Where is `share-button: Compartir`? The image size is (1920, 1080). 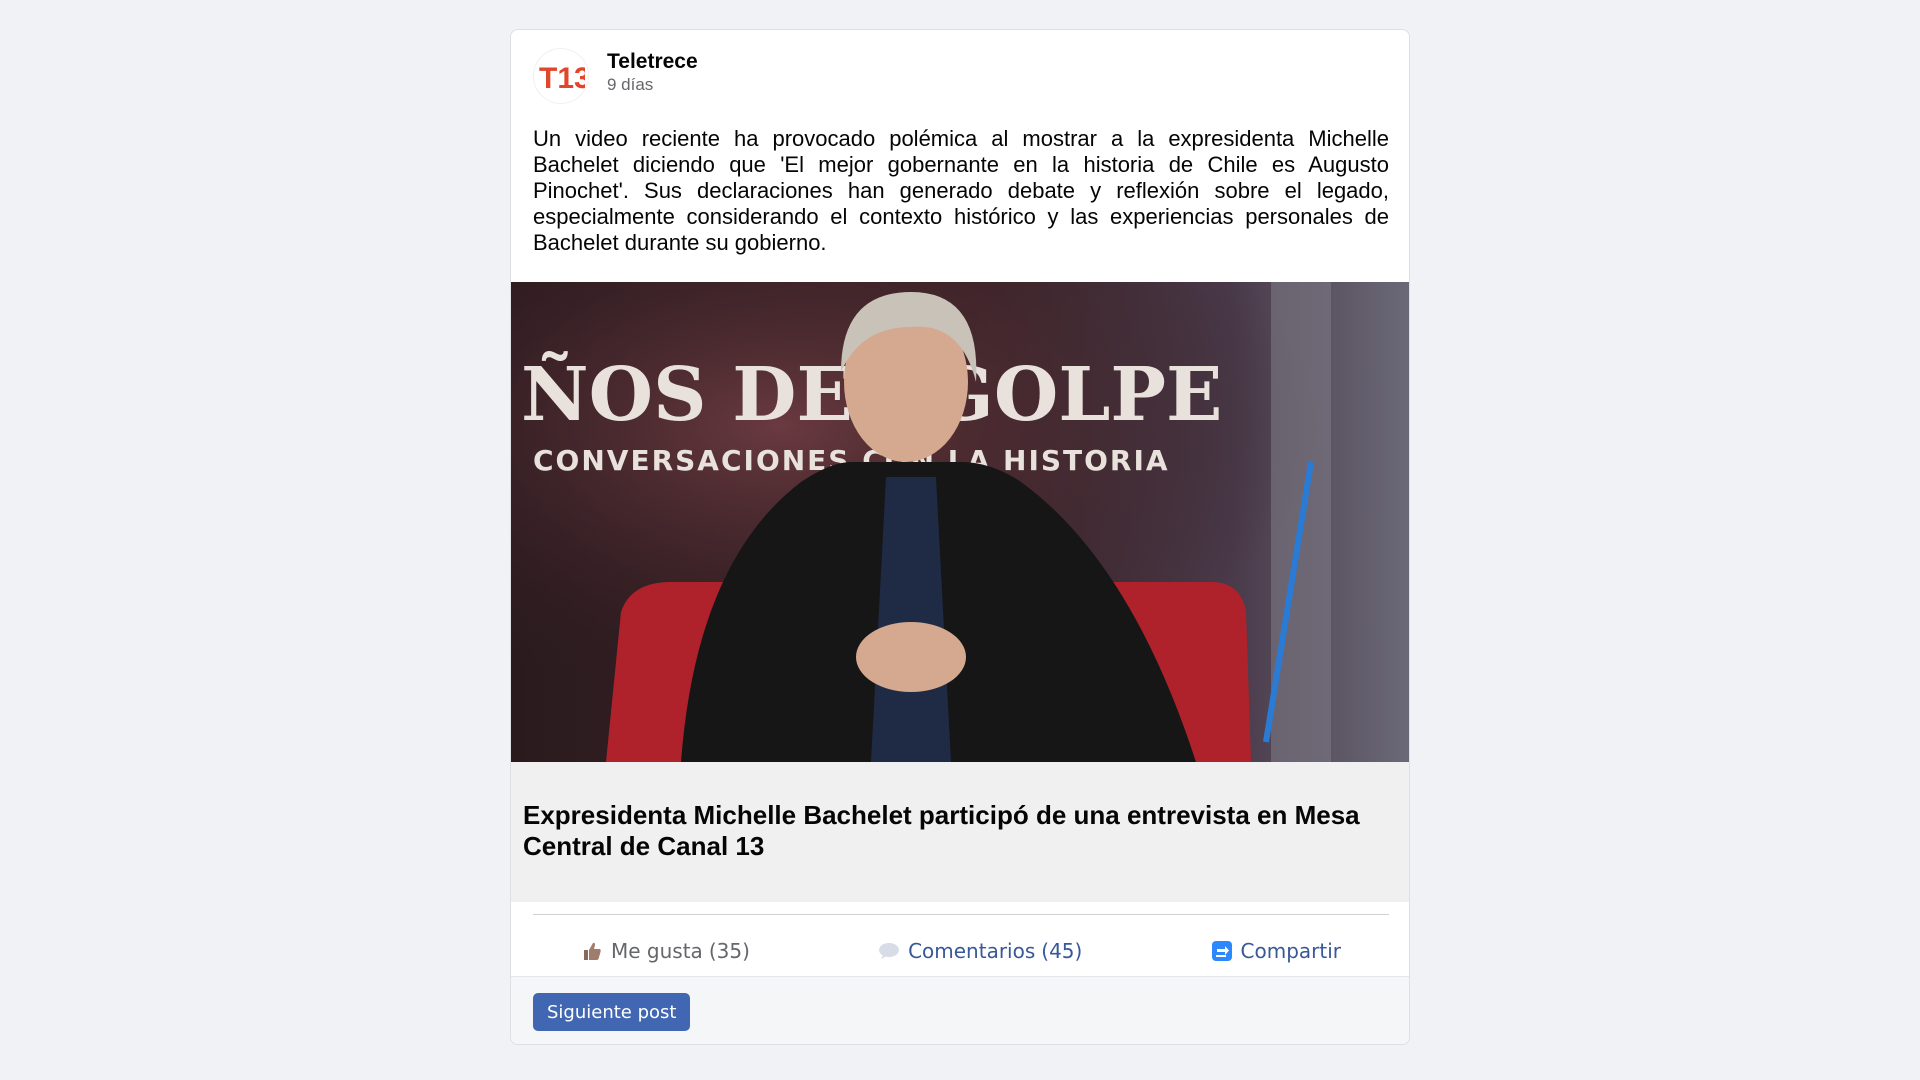
share-button: Compartir is located at coordinates (1276, 951).